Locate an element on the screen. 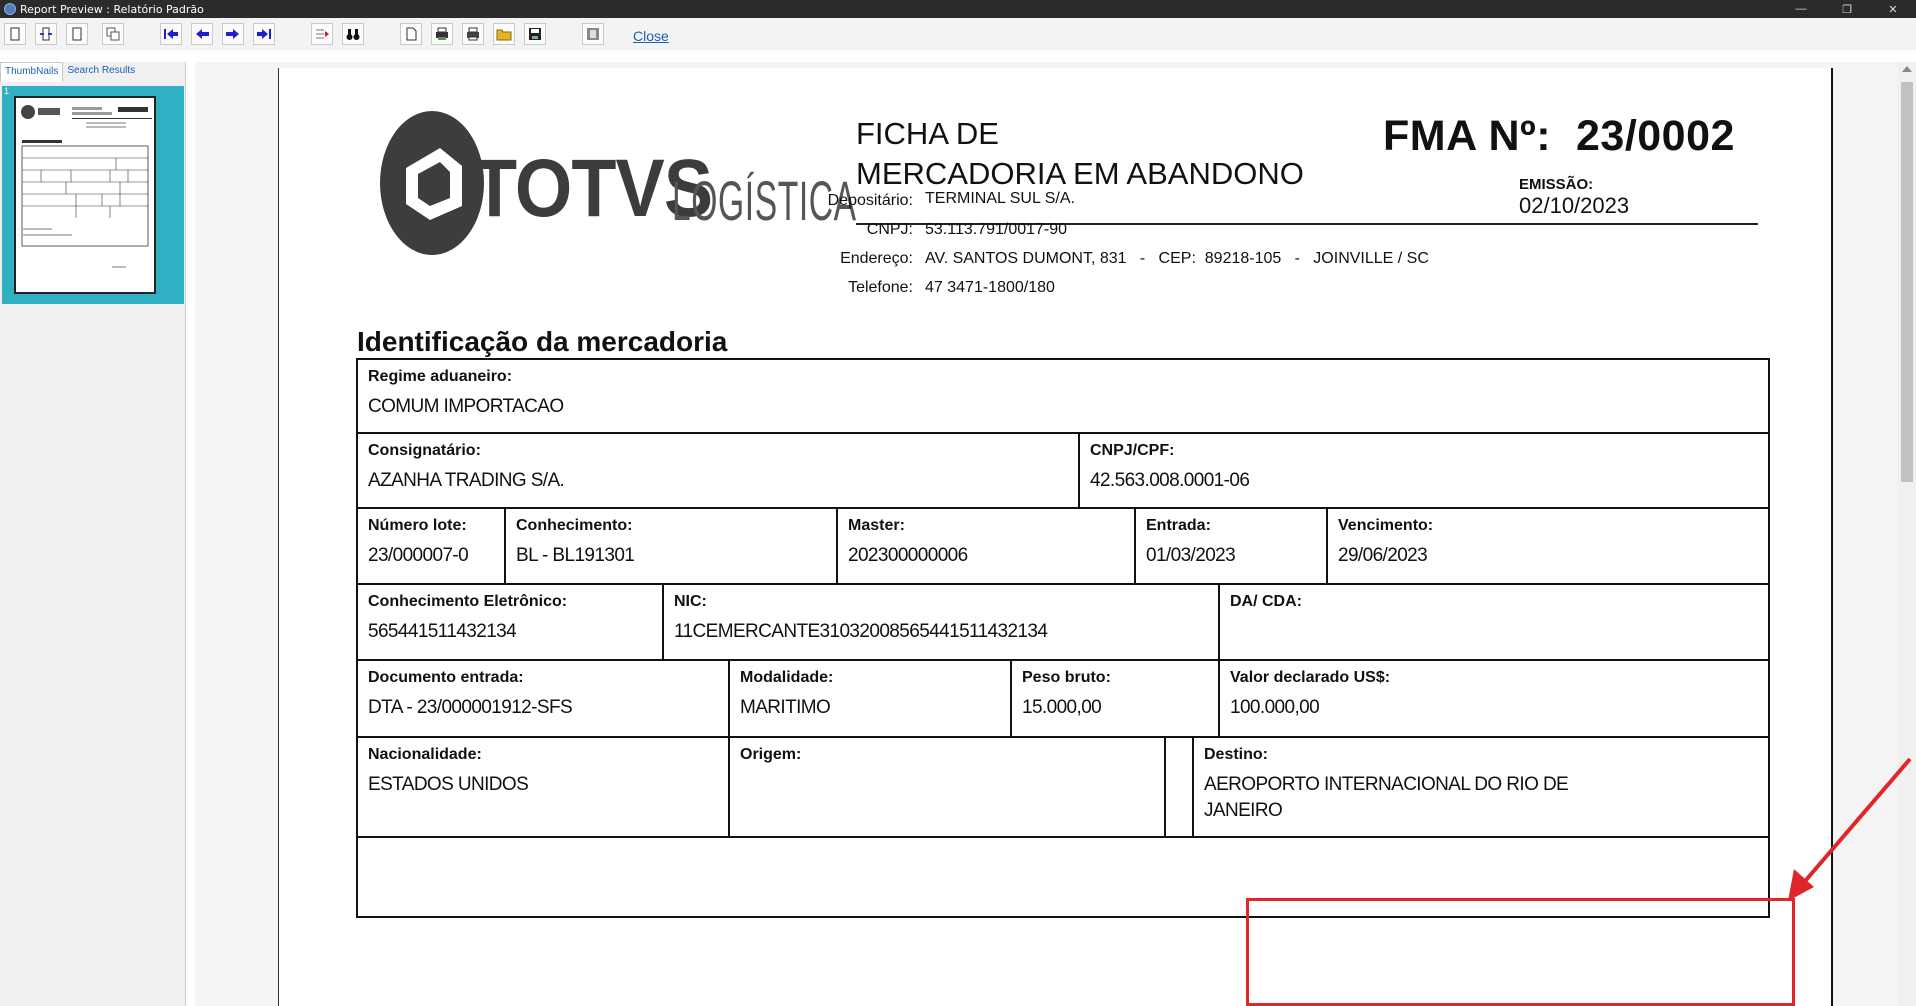  master-cell: Master: 202300000006 is located at coordinates (987, 546).